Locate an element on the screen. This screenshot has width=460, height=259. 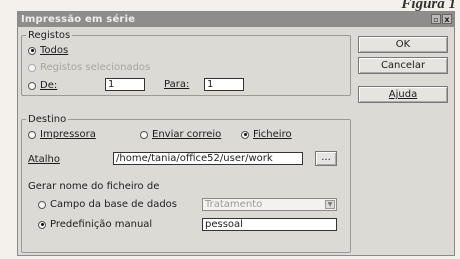
dest-printer-option: Impressora is located at coordinates (62, 134).